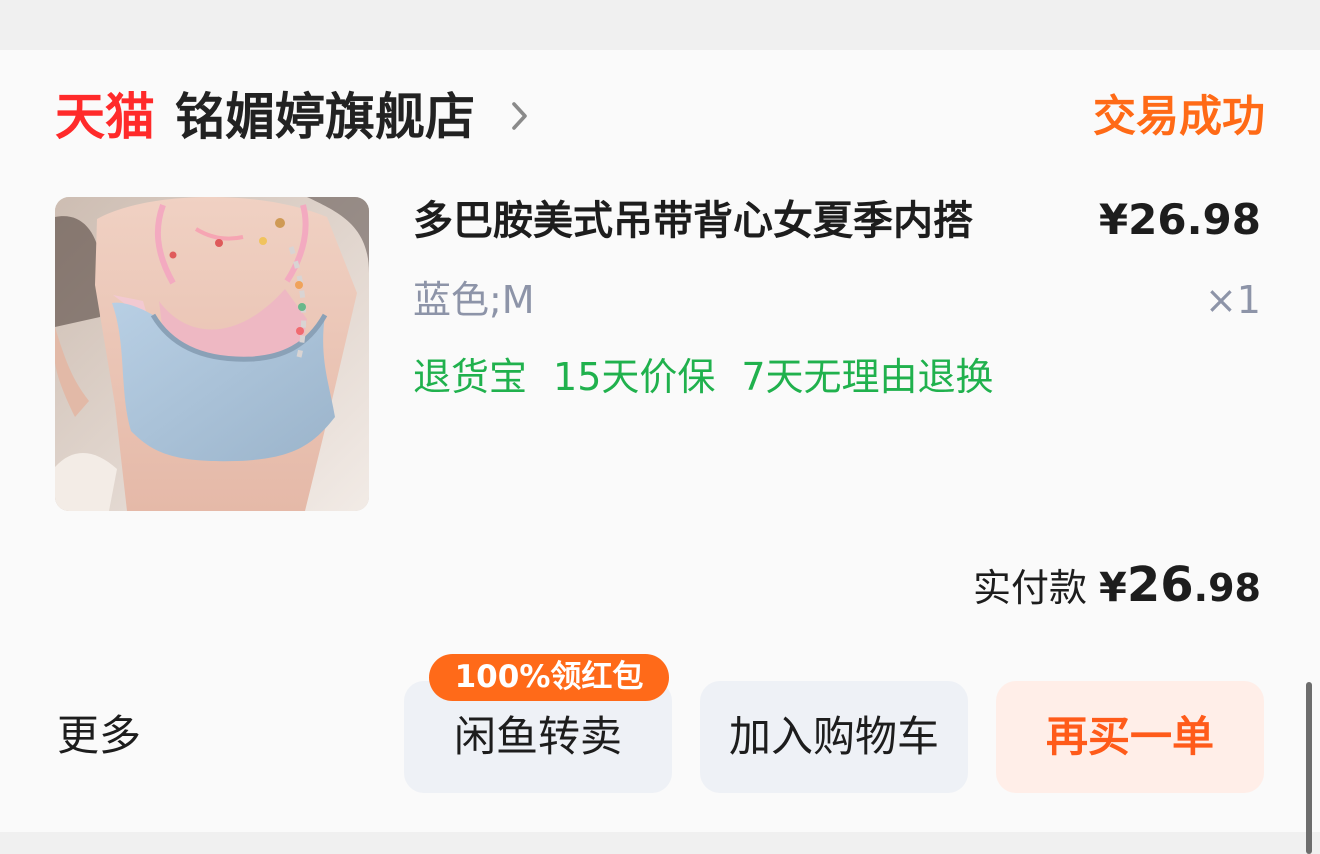 The height and width of the screenshot is (854, 1320). I want to click on paid-amount: ¥26.98, so click(1180, 586).